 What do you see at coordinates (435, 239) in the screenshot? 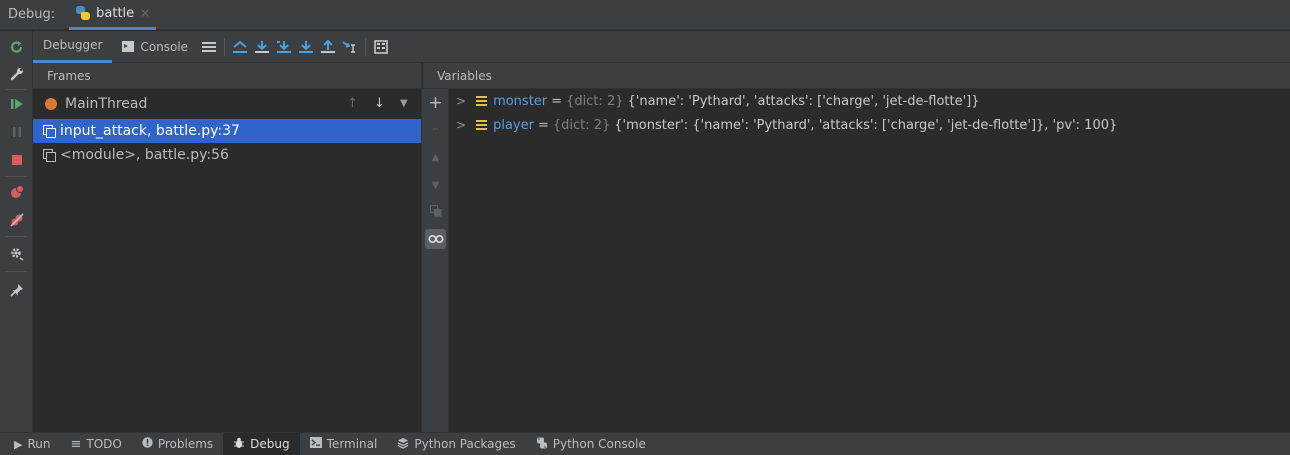
I see `watches-icon` at bounding box center [435, 239].